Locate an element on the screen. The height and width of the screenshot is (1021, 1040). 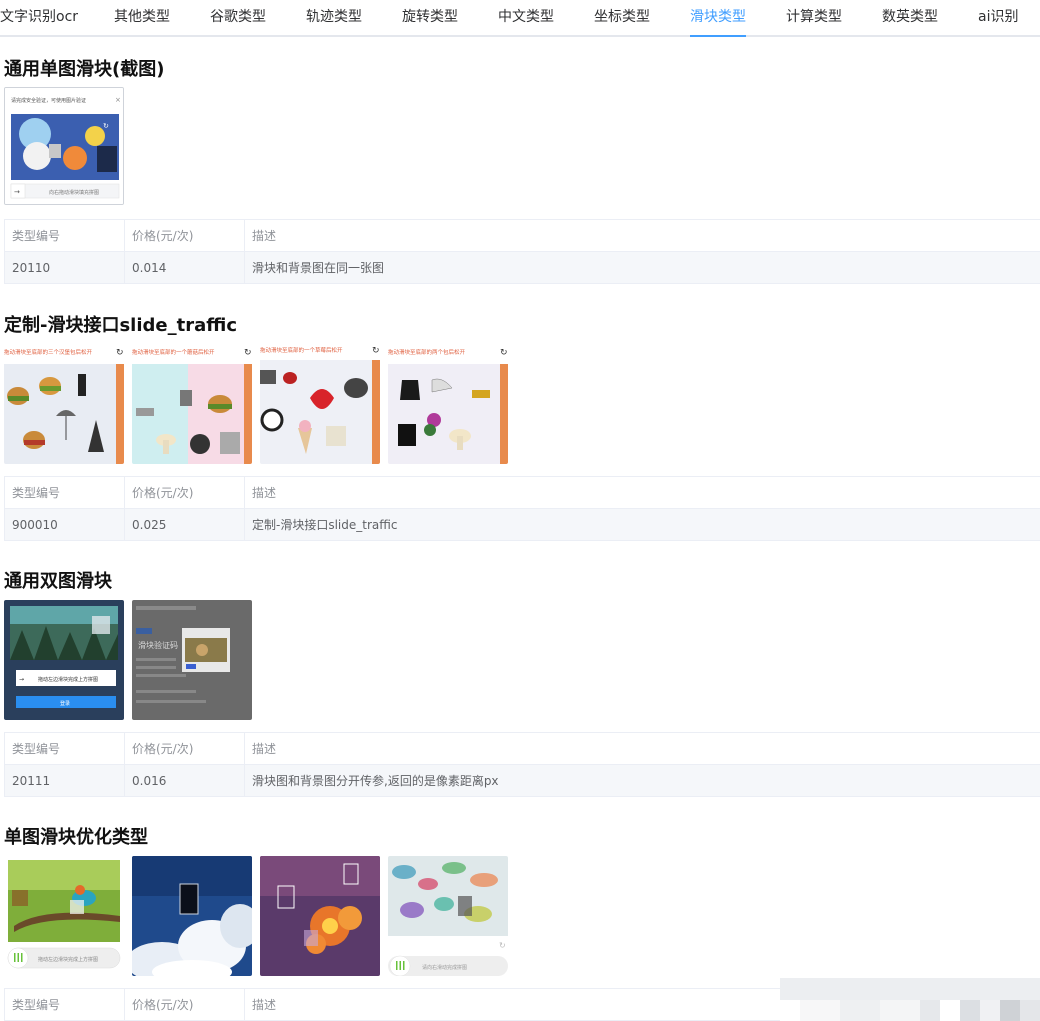
tab-google-types: 谷歌类型 is located at coordinates (238, 17).